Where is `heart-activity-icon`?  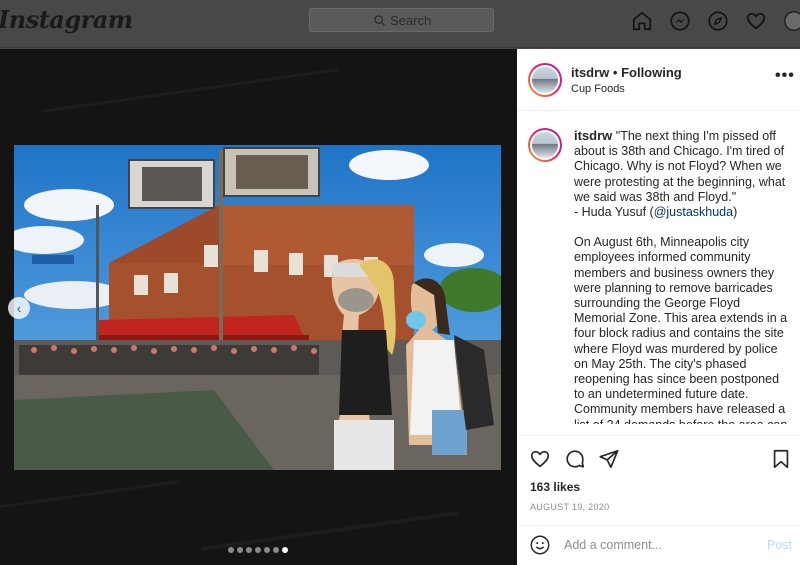 heart-activity-icon is located at coordinates (756, 21).